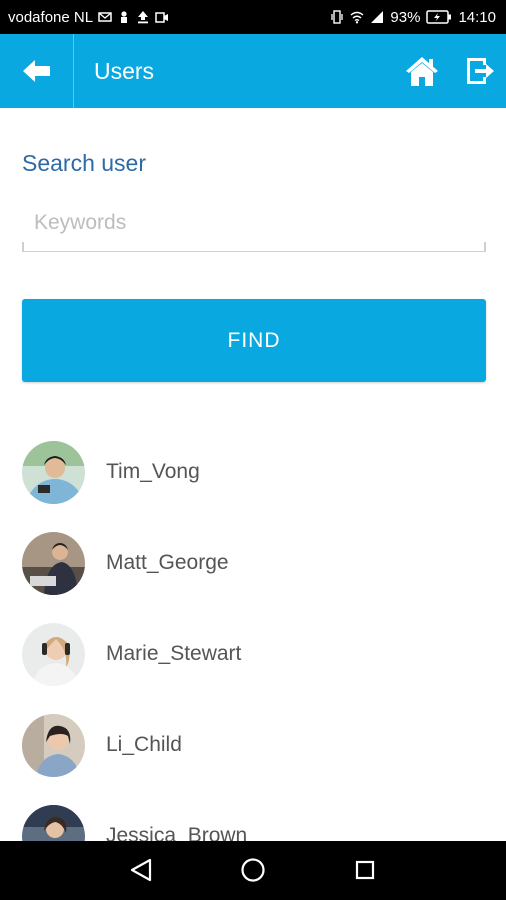  Describe the element at coordinates (253, 223) in the screenshot. I see `search-input` at that location.